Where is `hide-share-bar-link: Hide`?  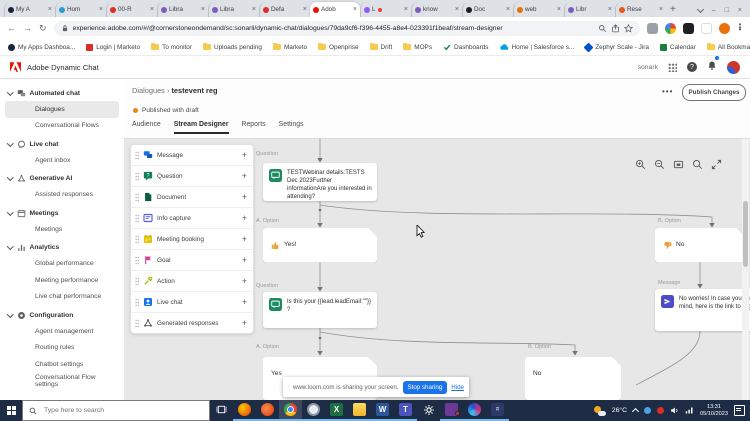
hide-share-bar-link: Hide is located at coordinates (457, 387).